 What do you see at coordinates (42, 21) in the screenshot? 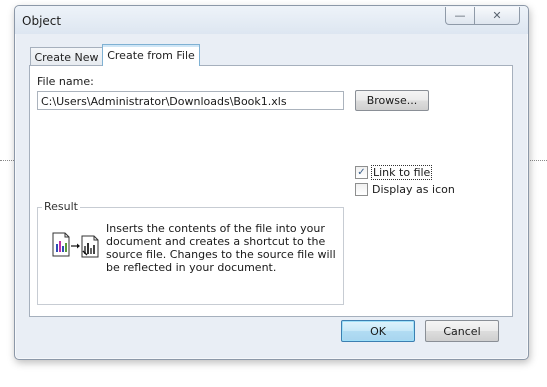
I see `dialog-title: Object` at bounding box center [42, 21].